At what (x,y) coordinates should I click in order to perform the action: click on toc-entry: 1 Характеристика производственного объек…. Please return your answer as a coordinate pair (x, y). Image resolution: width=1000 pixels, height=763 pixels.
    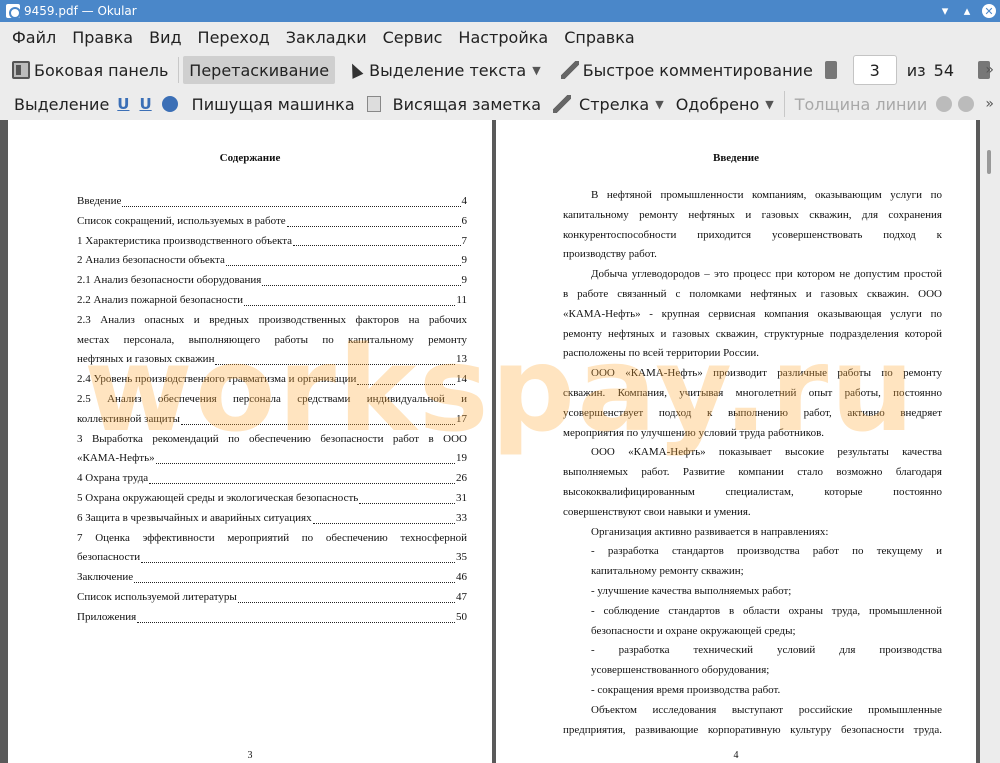
    Looking at the image, I should click on (272, 242).